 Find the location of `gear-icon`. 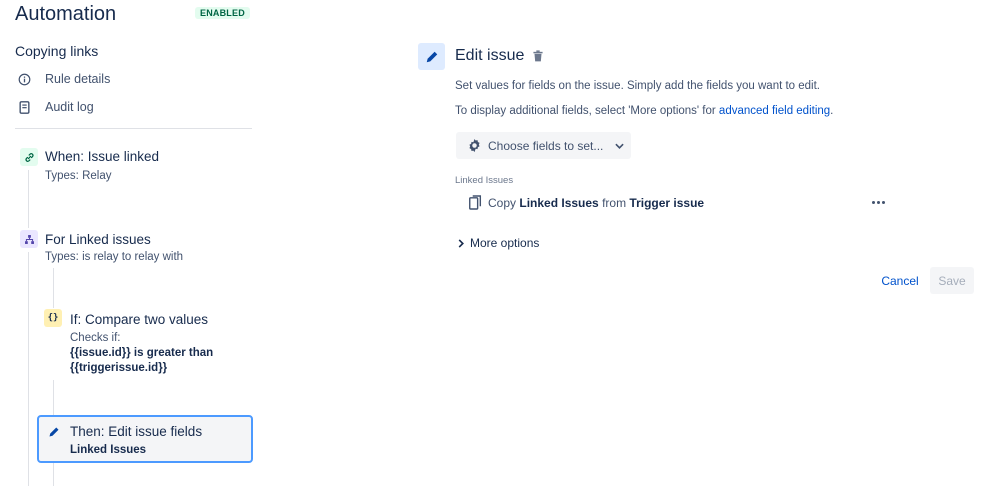

gear-icon is located at coordinates (474, 145).